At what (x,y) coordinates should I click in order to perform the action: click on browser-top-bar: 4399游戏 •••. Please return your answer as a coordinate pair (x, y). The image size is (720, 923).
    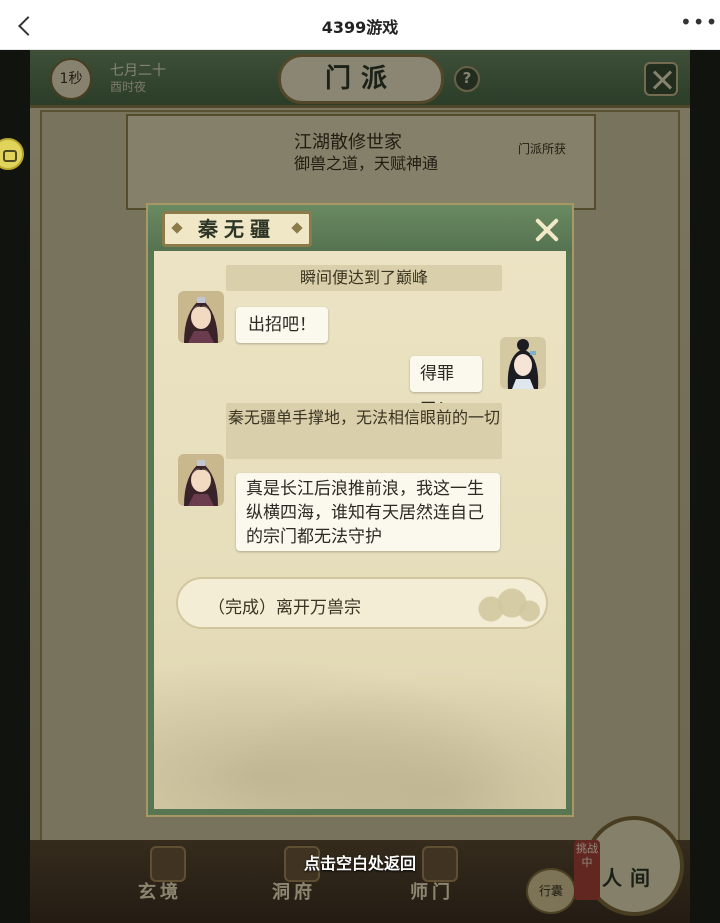
    Looking at the image, I should click on (360, 25).